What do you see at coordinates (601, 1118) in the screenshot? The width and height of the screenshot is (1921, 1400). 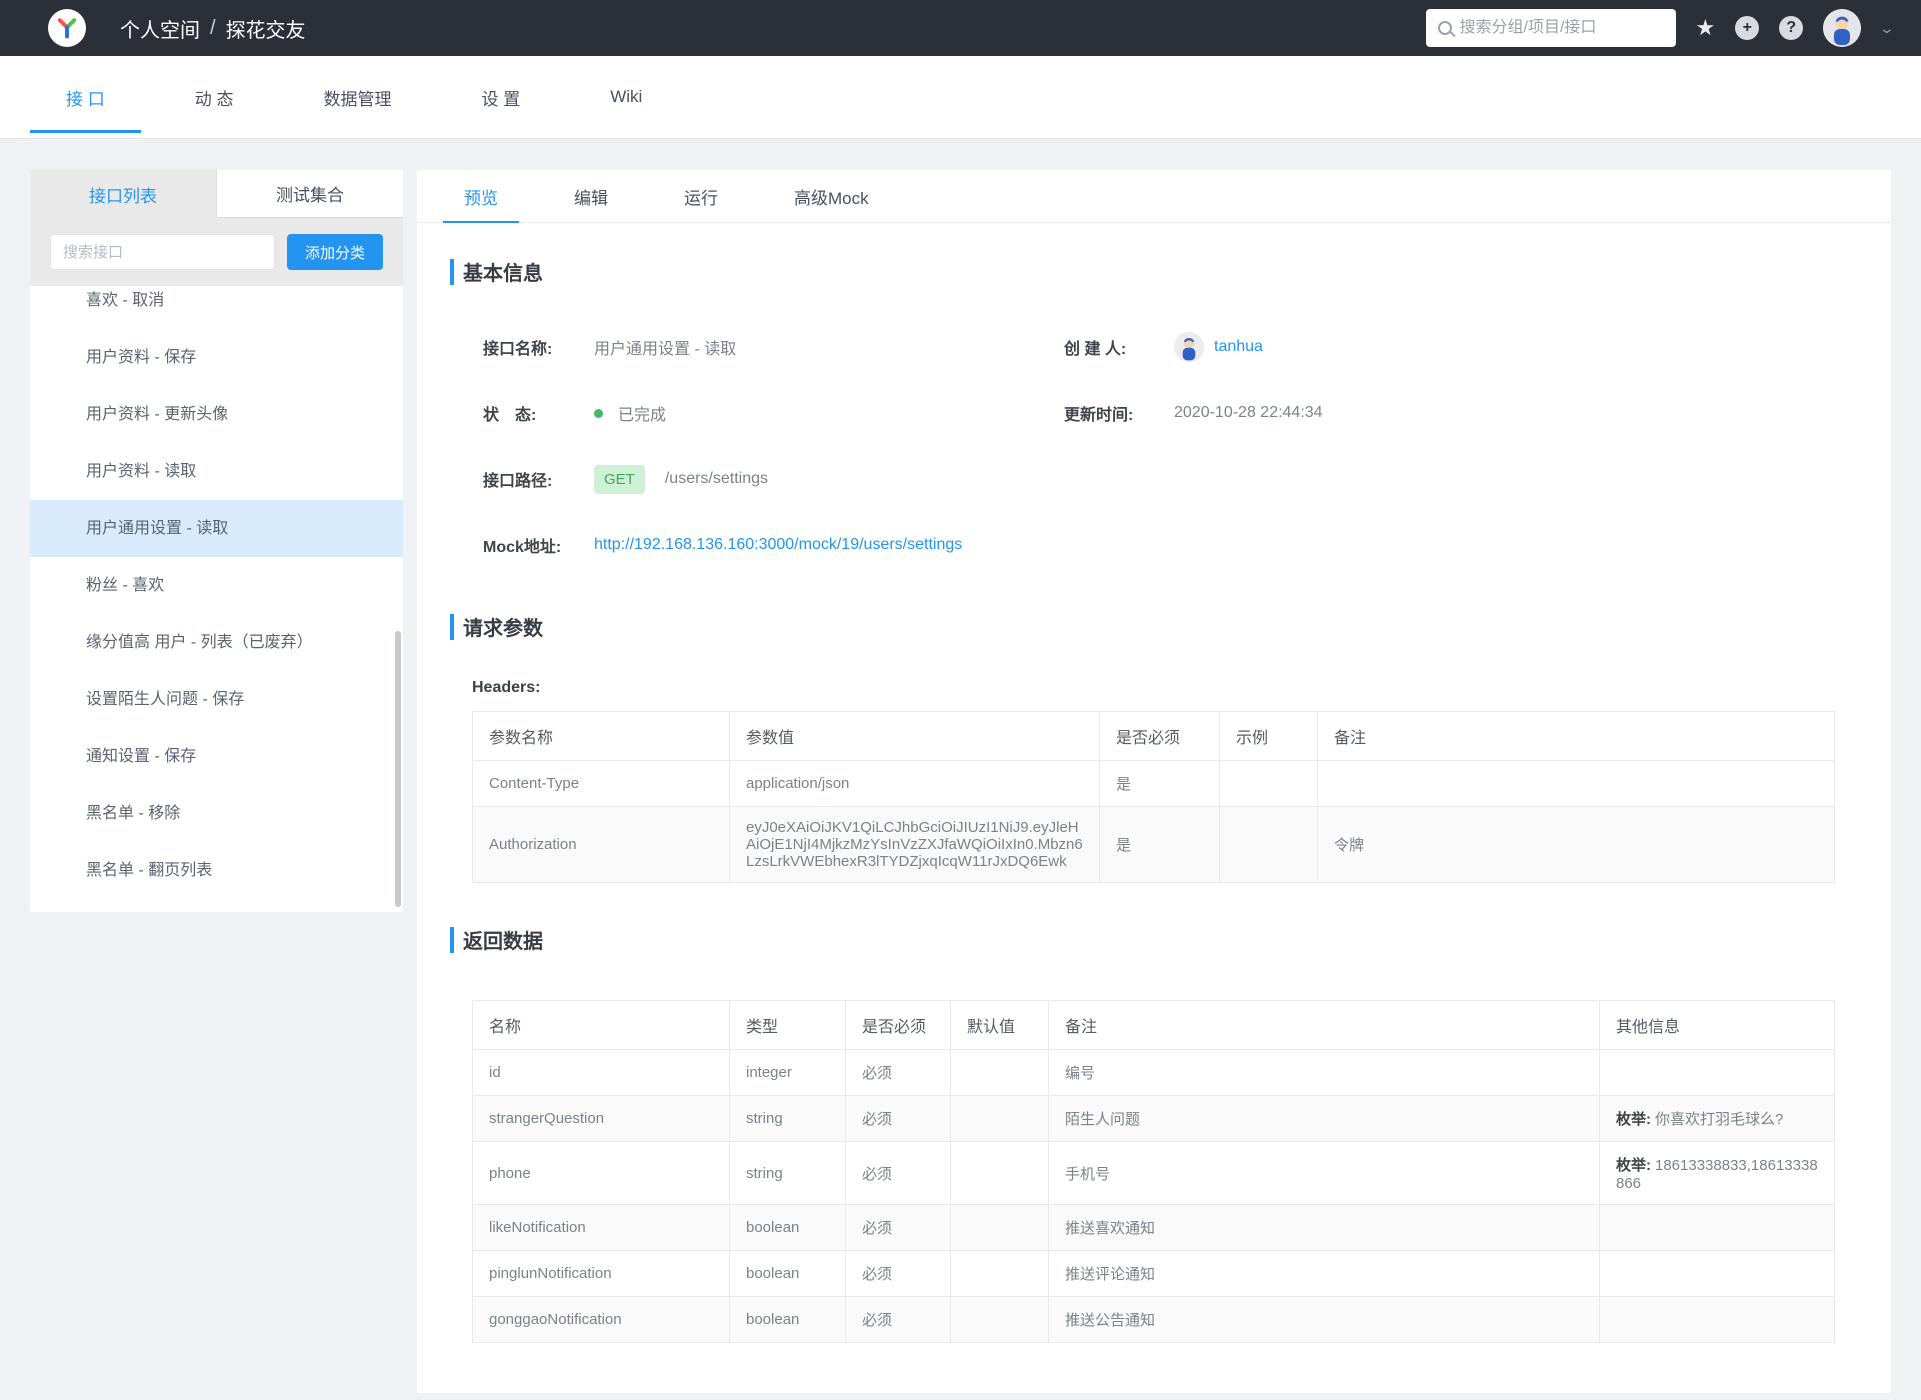 I see `cell-field-name: strangerQuestion` at bounding box center [601, 1118].